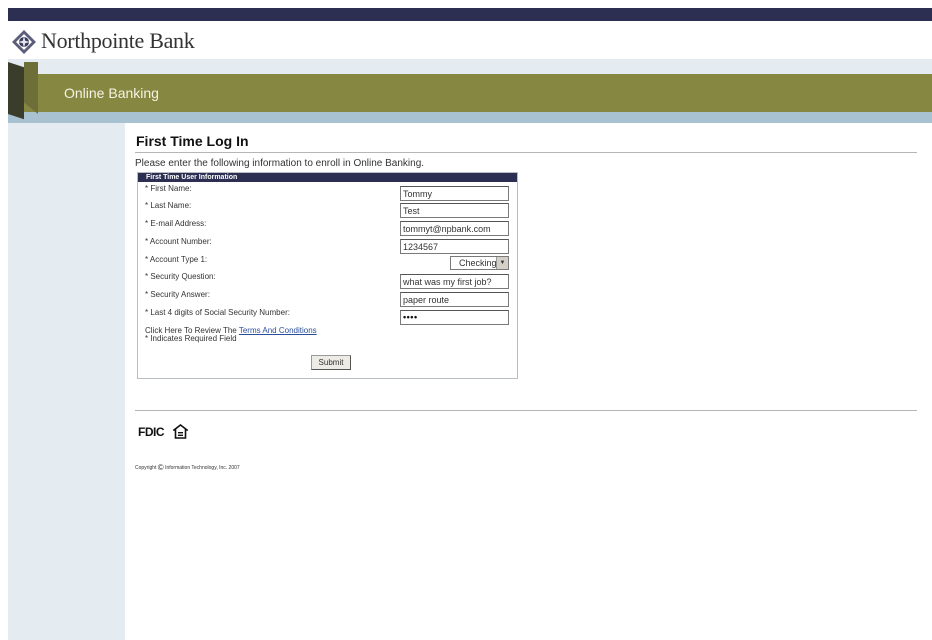 The image size is (932, 640). I want to click on terms-and-conditions-link: Terms And Conditions, so click(278, 330).